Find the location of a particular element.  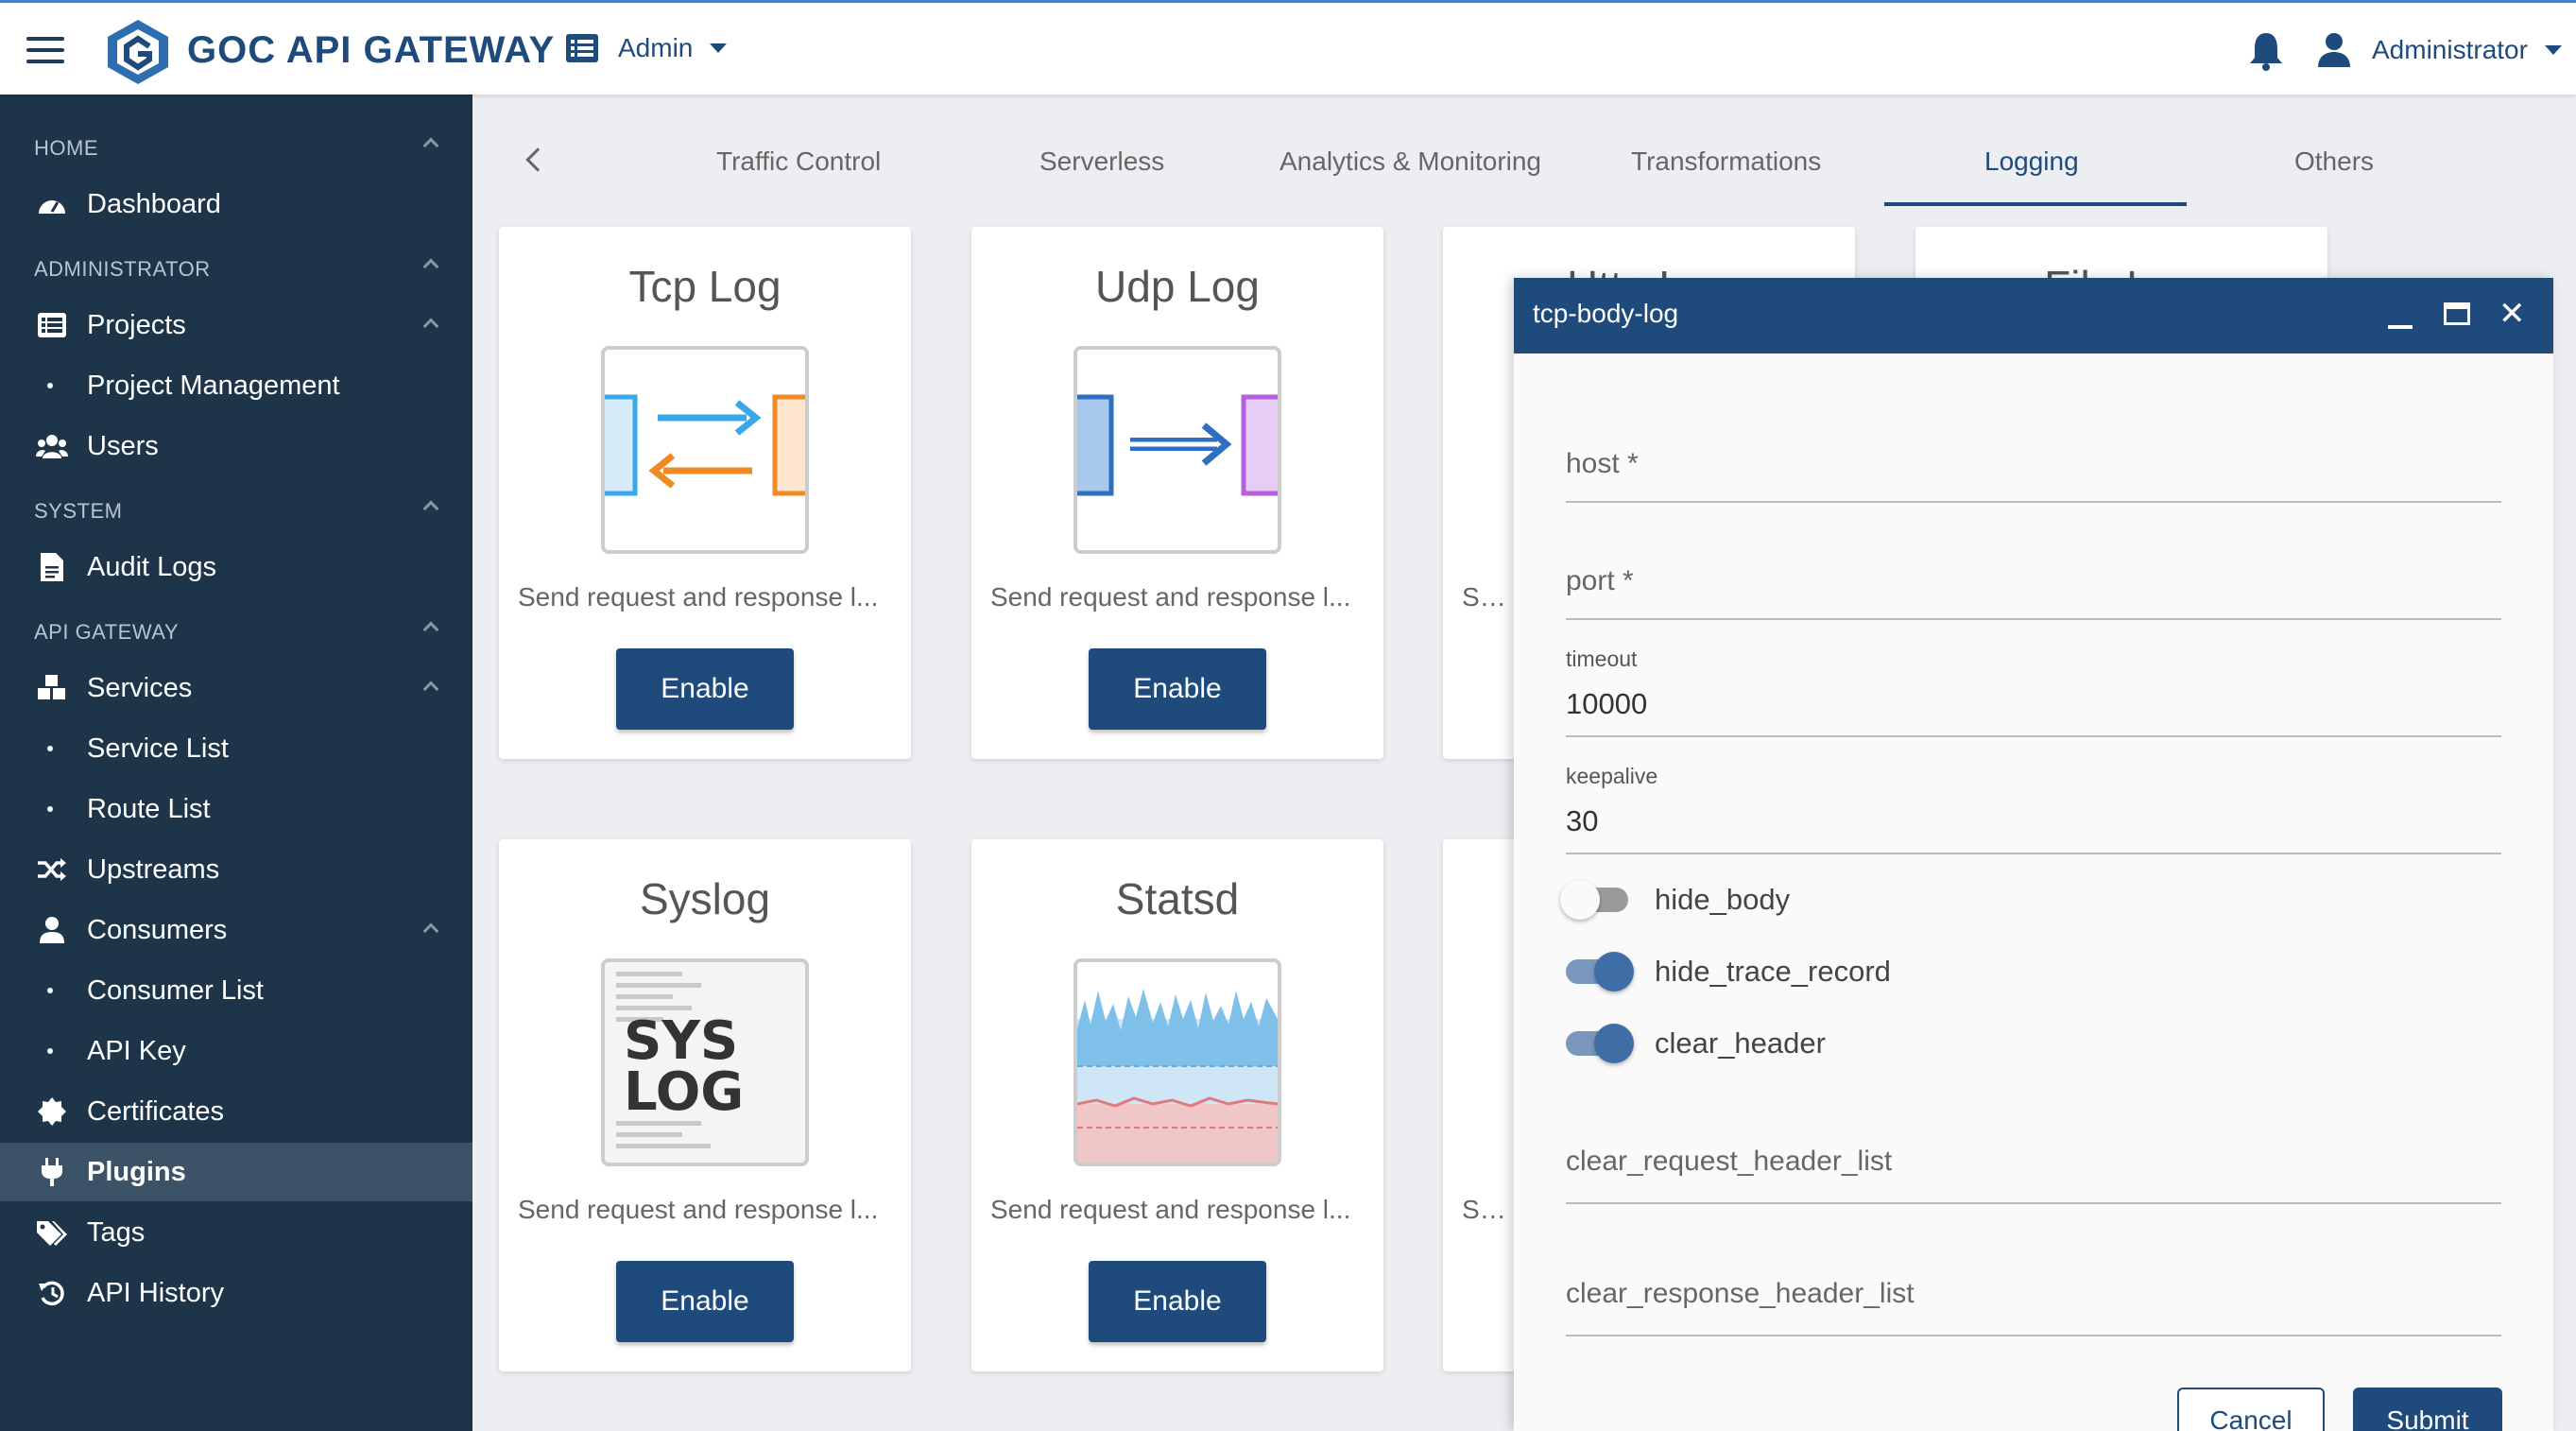

port-label: port * is located at coordinates (1600, 581).